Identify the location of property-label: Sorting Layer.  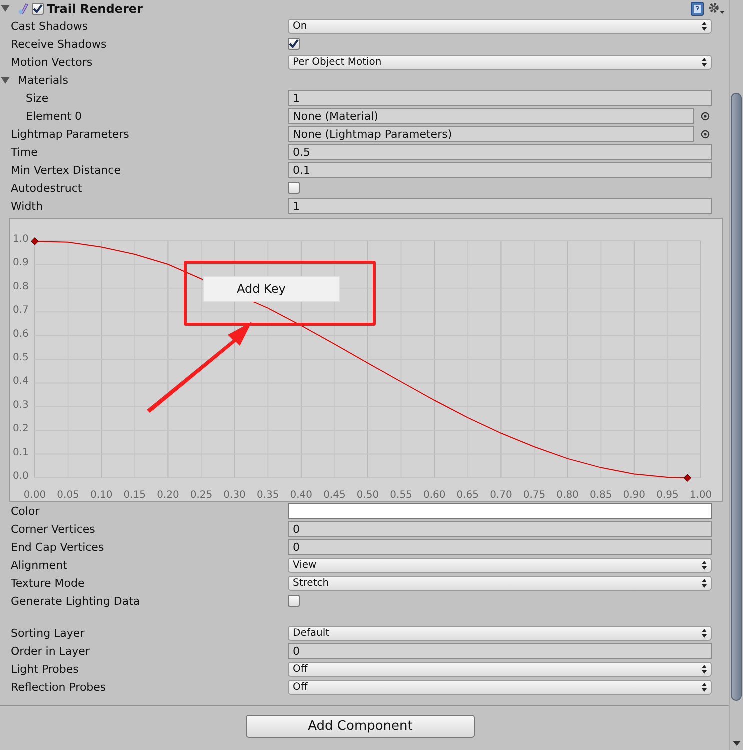
(48, 633).